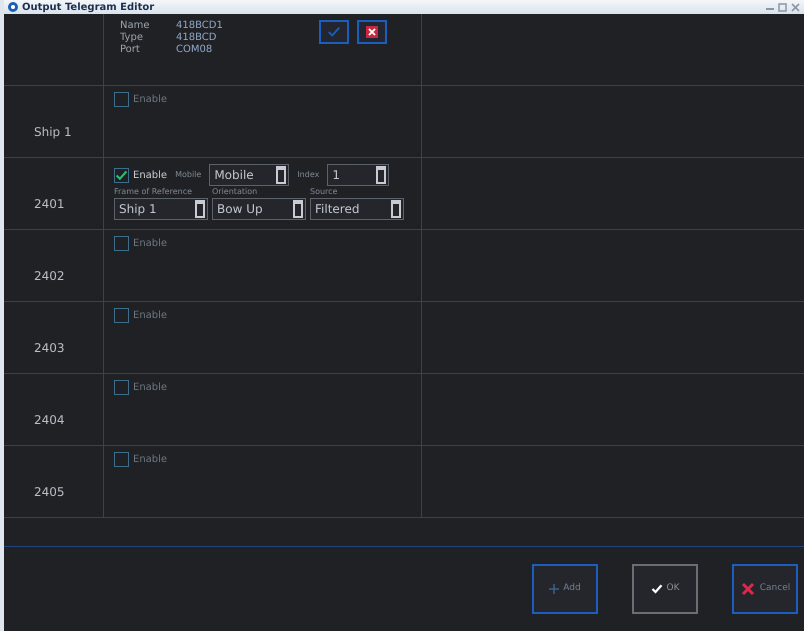  Describe the element at coordinates (130, 50) in the screenshot. I see `field-label: Port` at that location.